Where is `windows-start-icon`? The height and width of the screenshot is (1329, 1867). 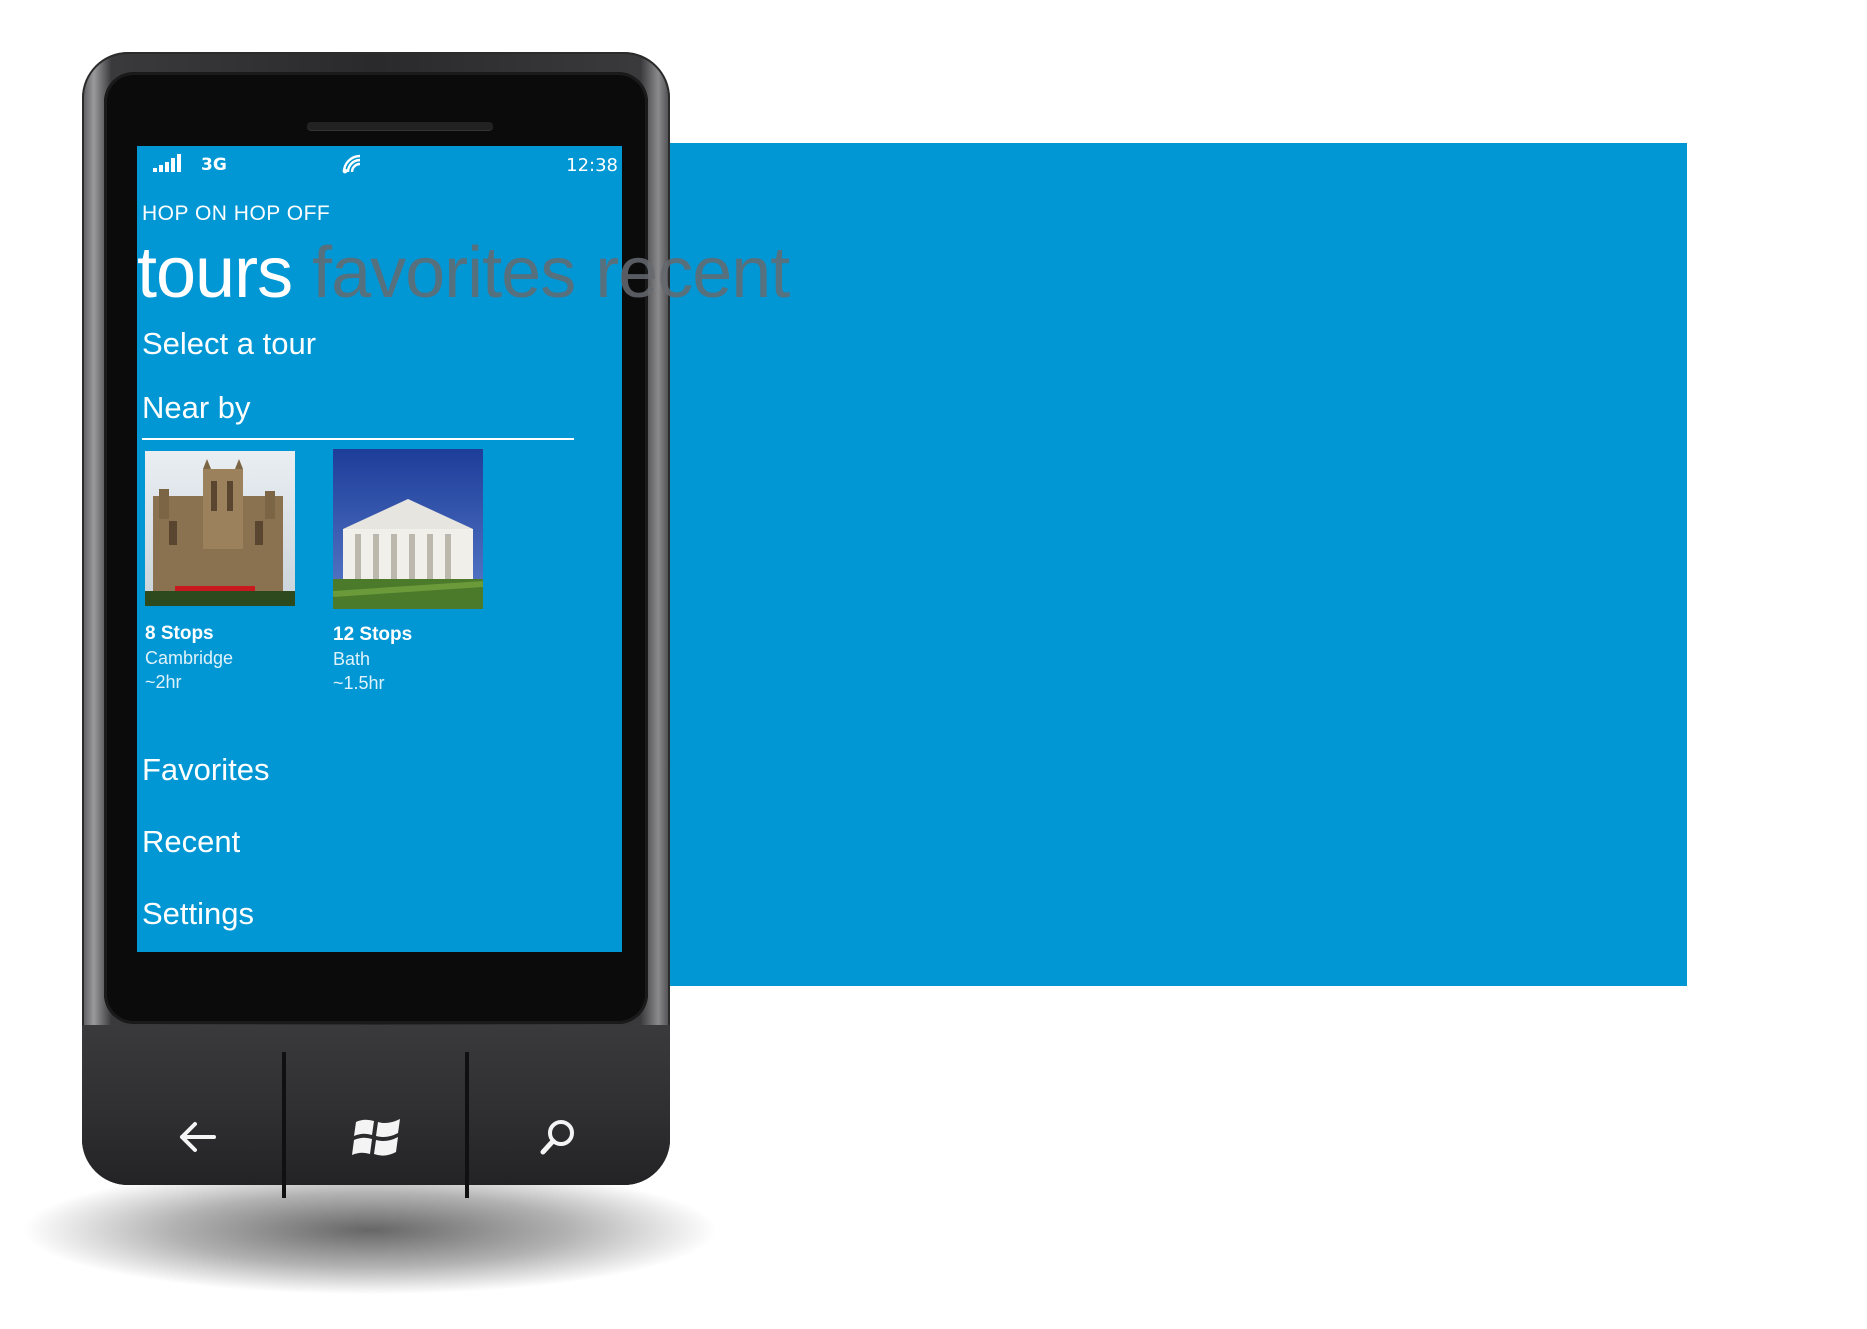 windows-start-icon is located at coordinates (376, 1137).